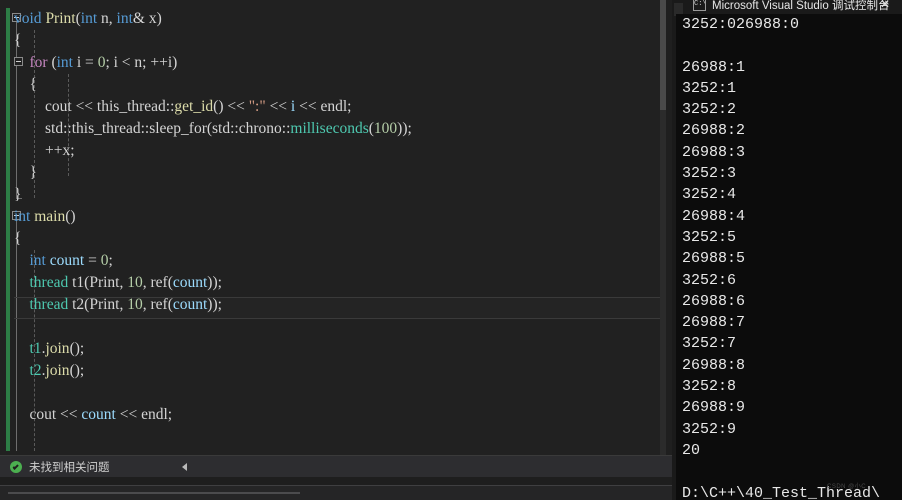 The image size is (902, 500). What do you see at coordinates (709, 174) in the screenshot?
I see `console-line: 3252:3` at bounding box center [709, 174].